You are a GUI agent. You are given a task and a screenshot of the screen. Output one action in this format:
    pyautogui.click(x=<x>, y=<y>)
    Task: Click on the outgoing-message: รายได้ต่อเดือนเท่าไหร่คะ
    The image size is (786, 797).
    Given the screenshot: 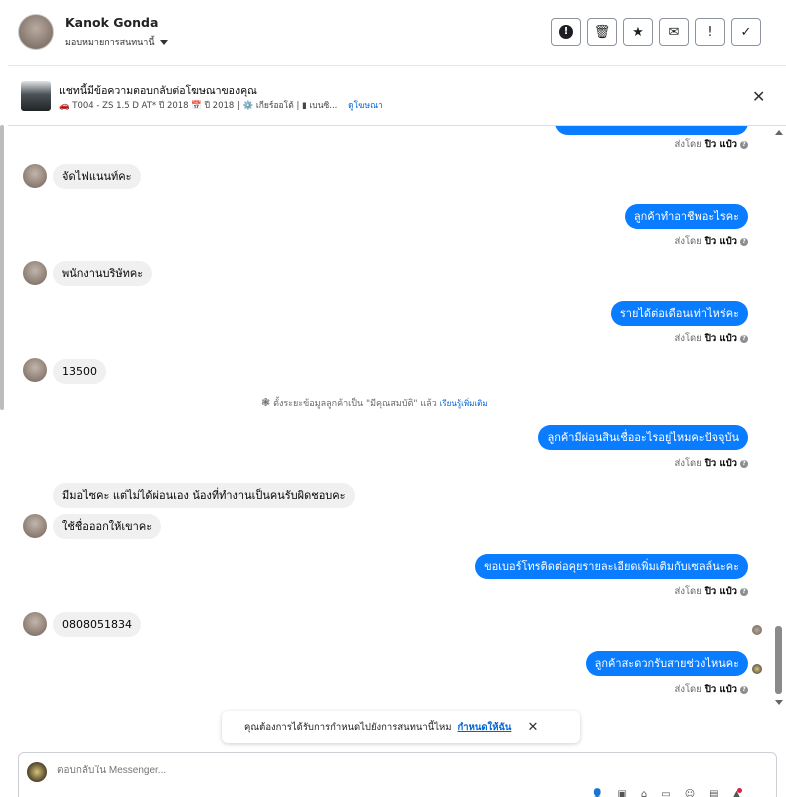 What is the action you would take?
    pyautogui.click(x=679, y=313)
    